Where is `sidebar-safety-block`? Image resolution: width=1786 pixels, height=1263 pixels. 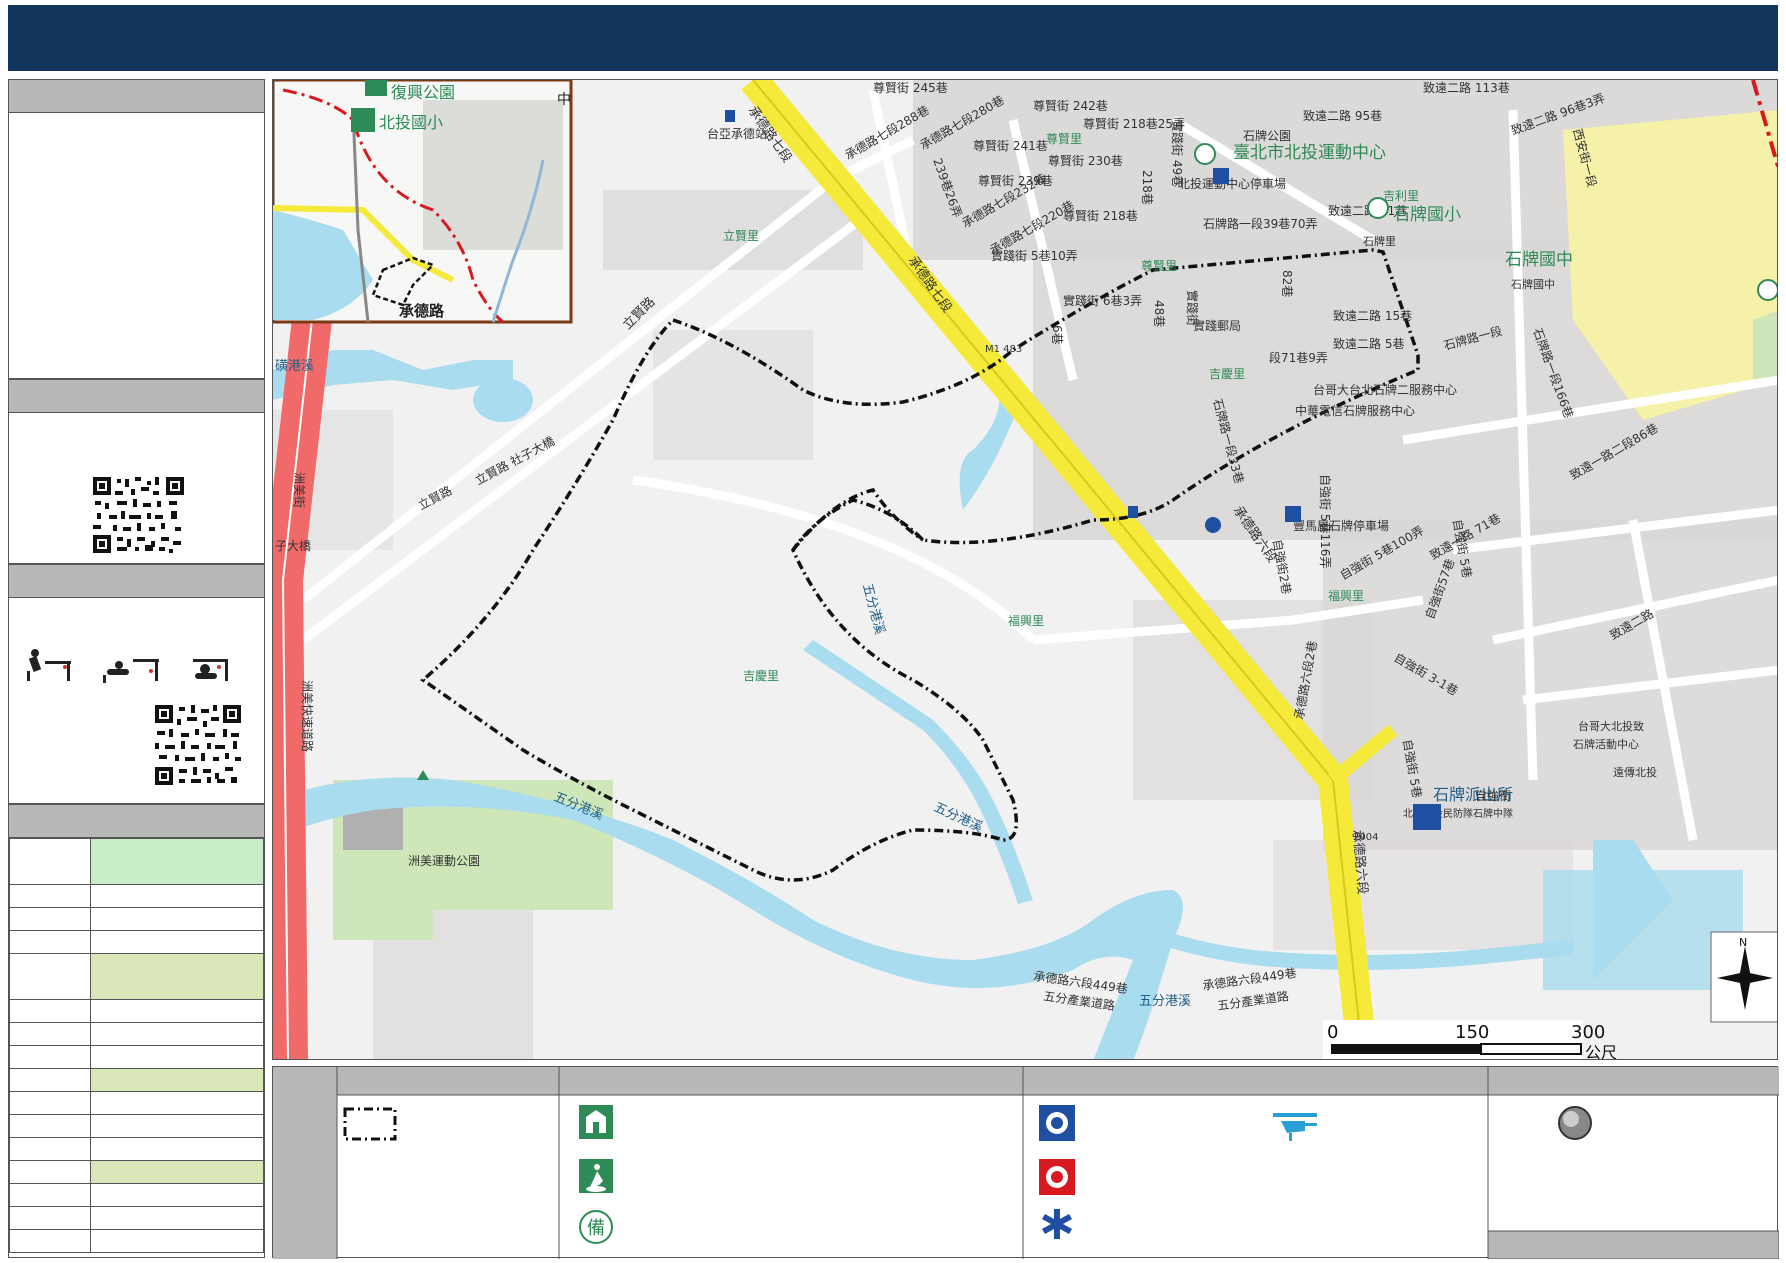
sidebar-safety-block is located at coordinates (136, 684).